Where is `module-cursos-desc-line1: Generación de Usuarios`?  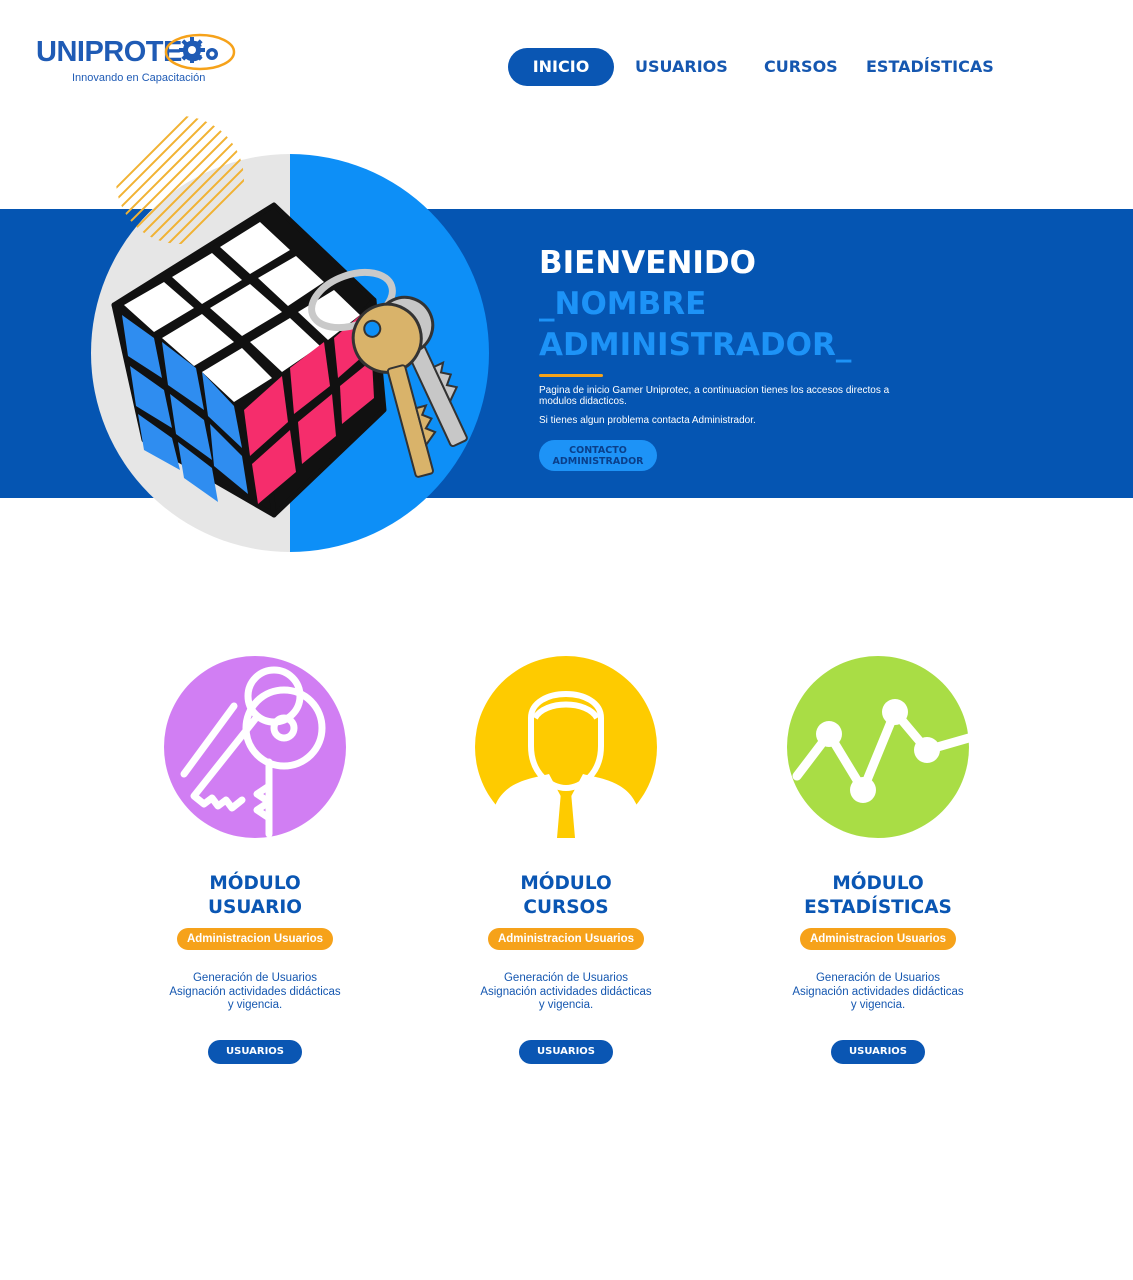
module-cursos-desc-line1: Generación de Usuarios is located at coordinates (565, 978).